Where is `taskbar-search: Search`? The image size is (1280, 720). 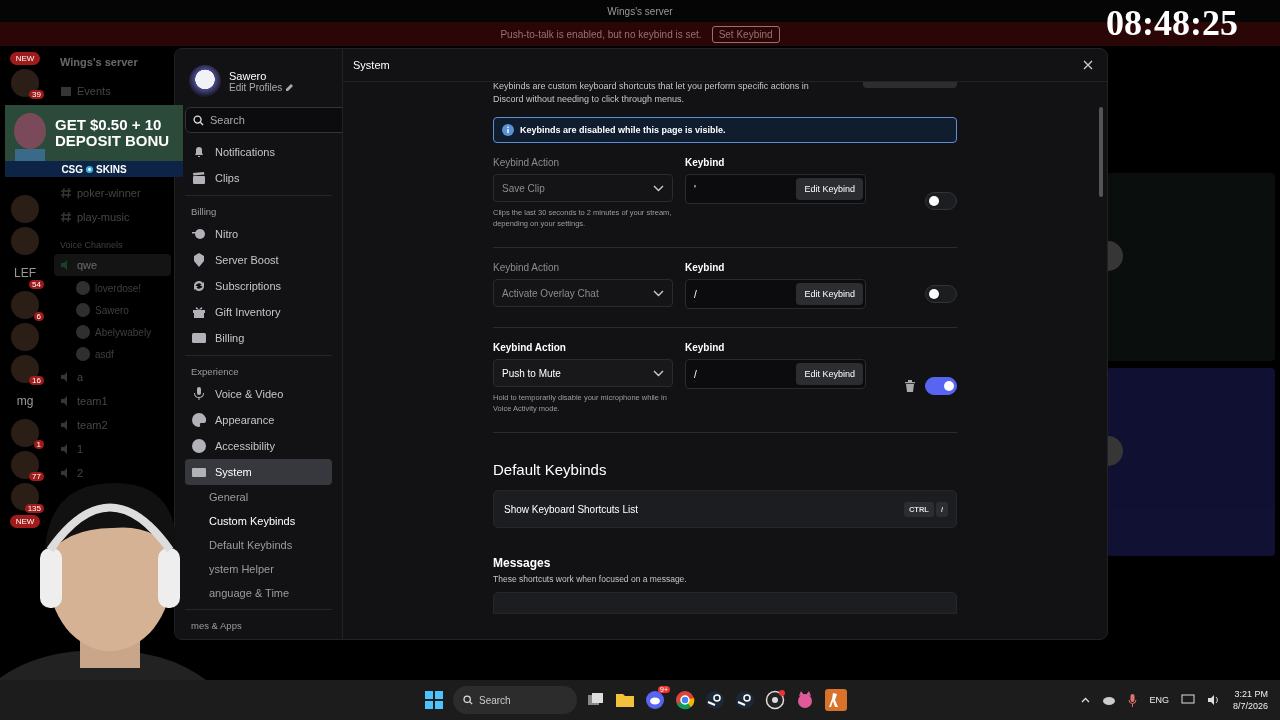 taskbar-search: Search is located at coordinates (515, 700).